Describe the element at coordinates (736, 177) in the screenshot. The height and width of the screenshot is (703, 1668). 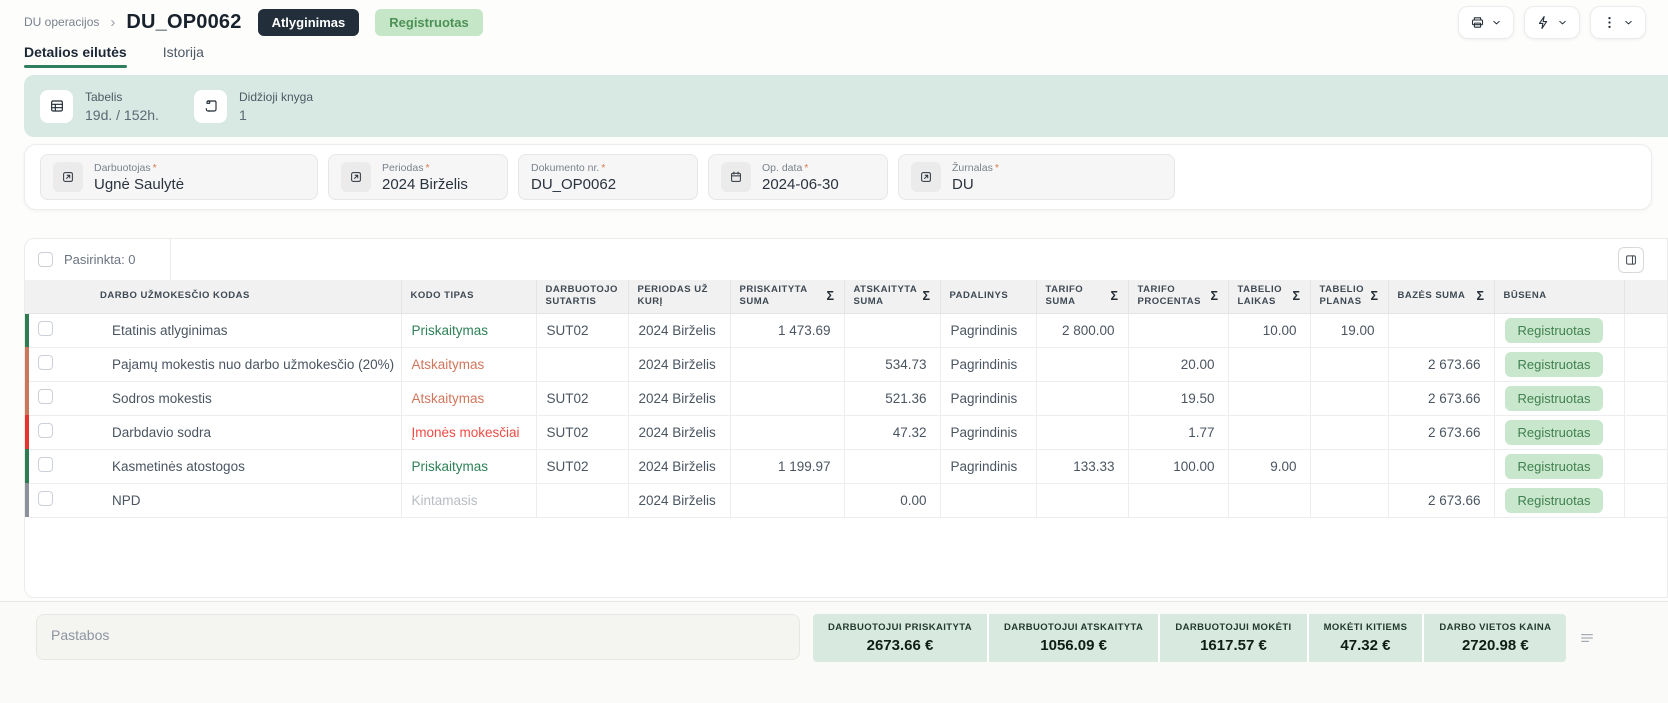
I see `calendar-icon` at that location.